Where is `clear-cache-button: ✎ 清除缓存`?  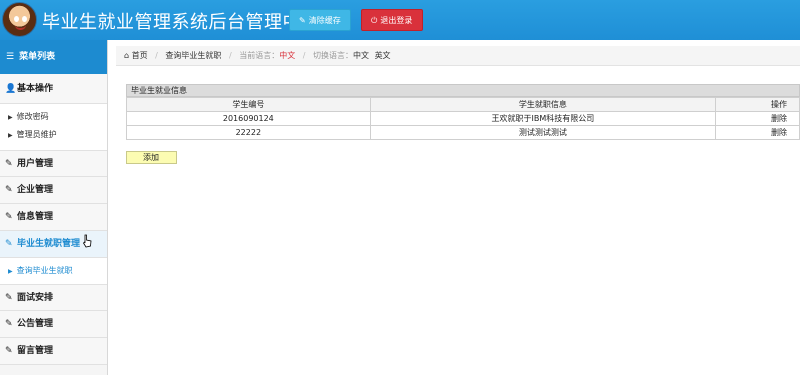
clear-cache-button: ✎ 清除缓存 is located at coordinates (320, 20).